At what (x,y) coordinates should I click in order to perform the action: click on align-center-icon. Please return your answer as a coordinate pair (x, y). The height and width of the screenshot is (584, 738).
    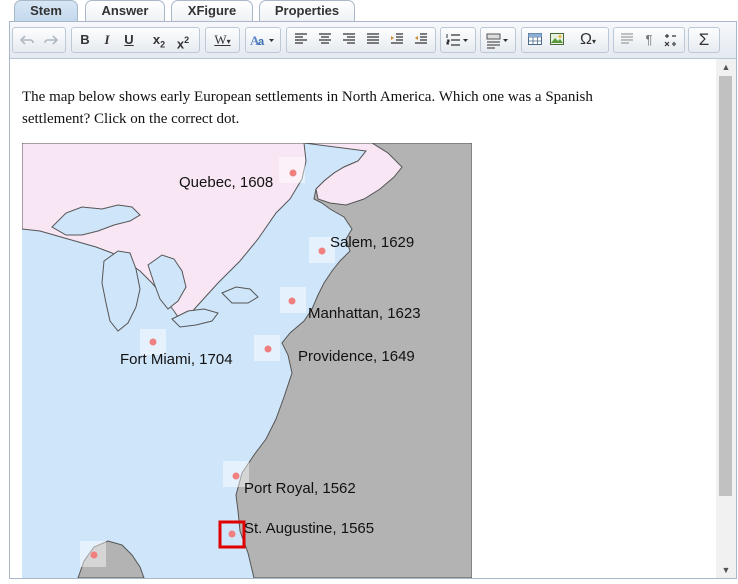
    Looking at the image, I should click on (325, 38).